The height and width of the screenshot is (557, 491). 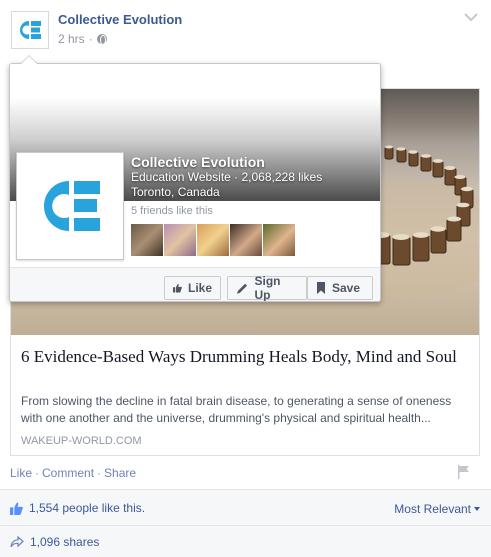 I want to click on share-arrow-icon, so click(x=17, y=542).